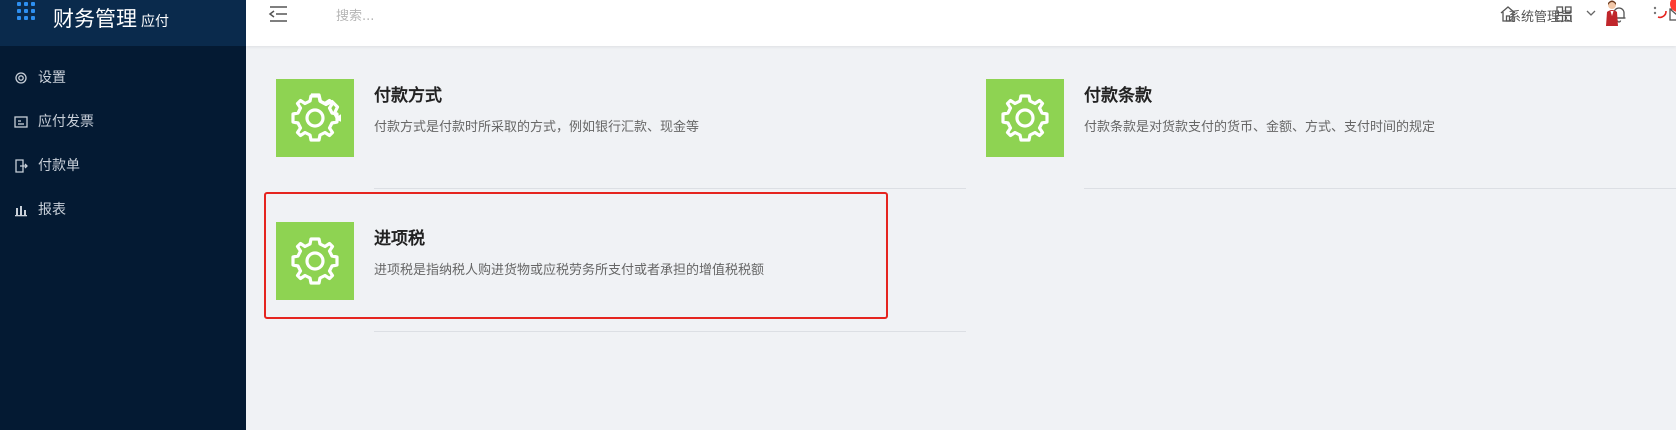 The height and width of the screenshot is (430, 1676). Describe the element at coordinates (27, 12) in the screenshot. I see `app-grid-icon` at that location.